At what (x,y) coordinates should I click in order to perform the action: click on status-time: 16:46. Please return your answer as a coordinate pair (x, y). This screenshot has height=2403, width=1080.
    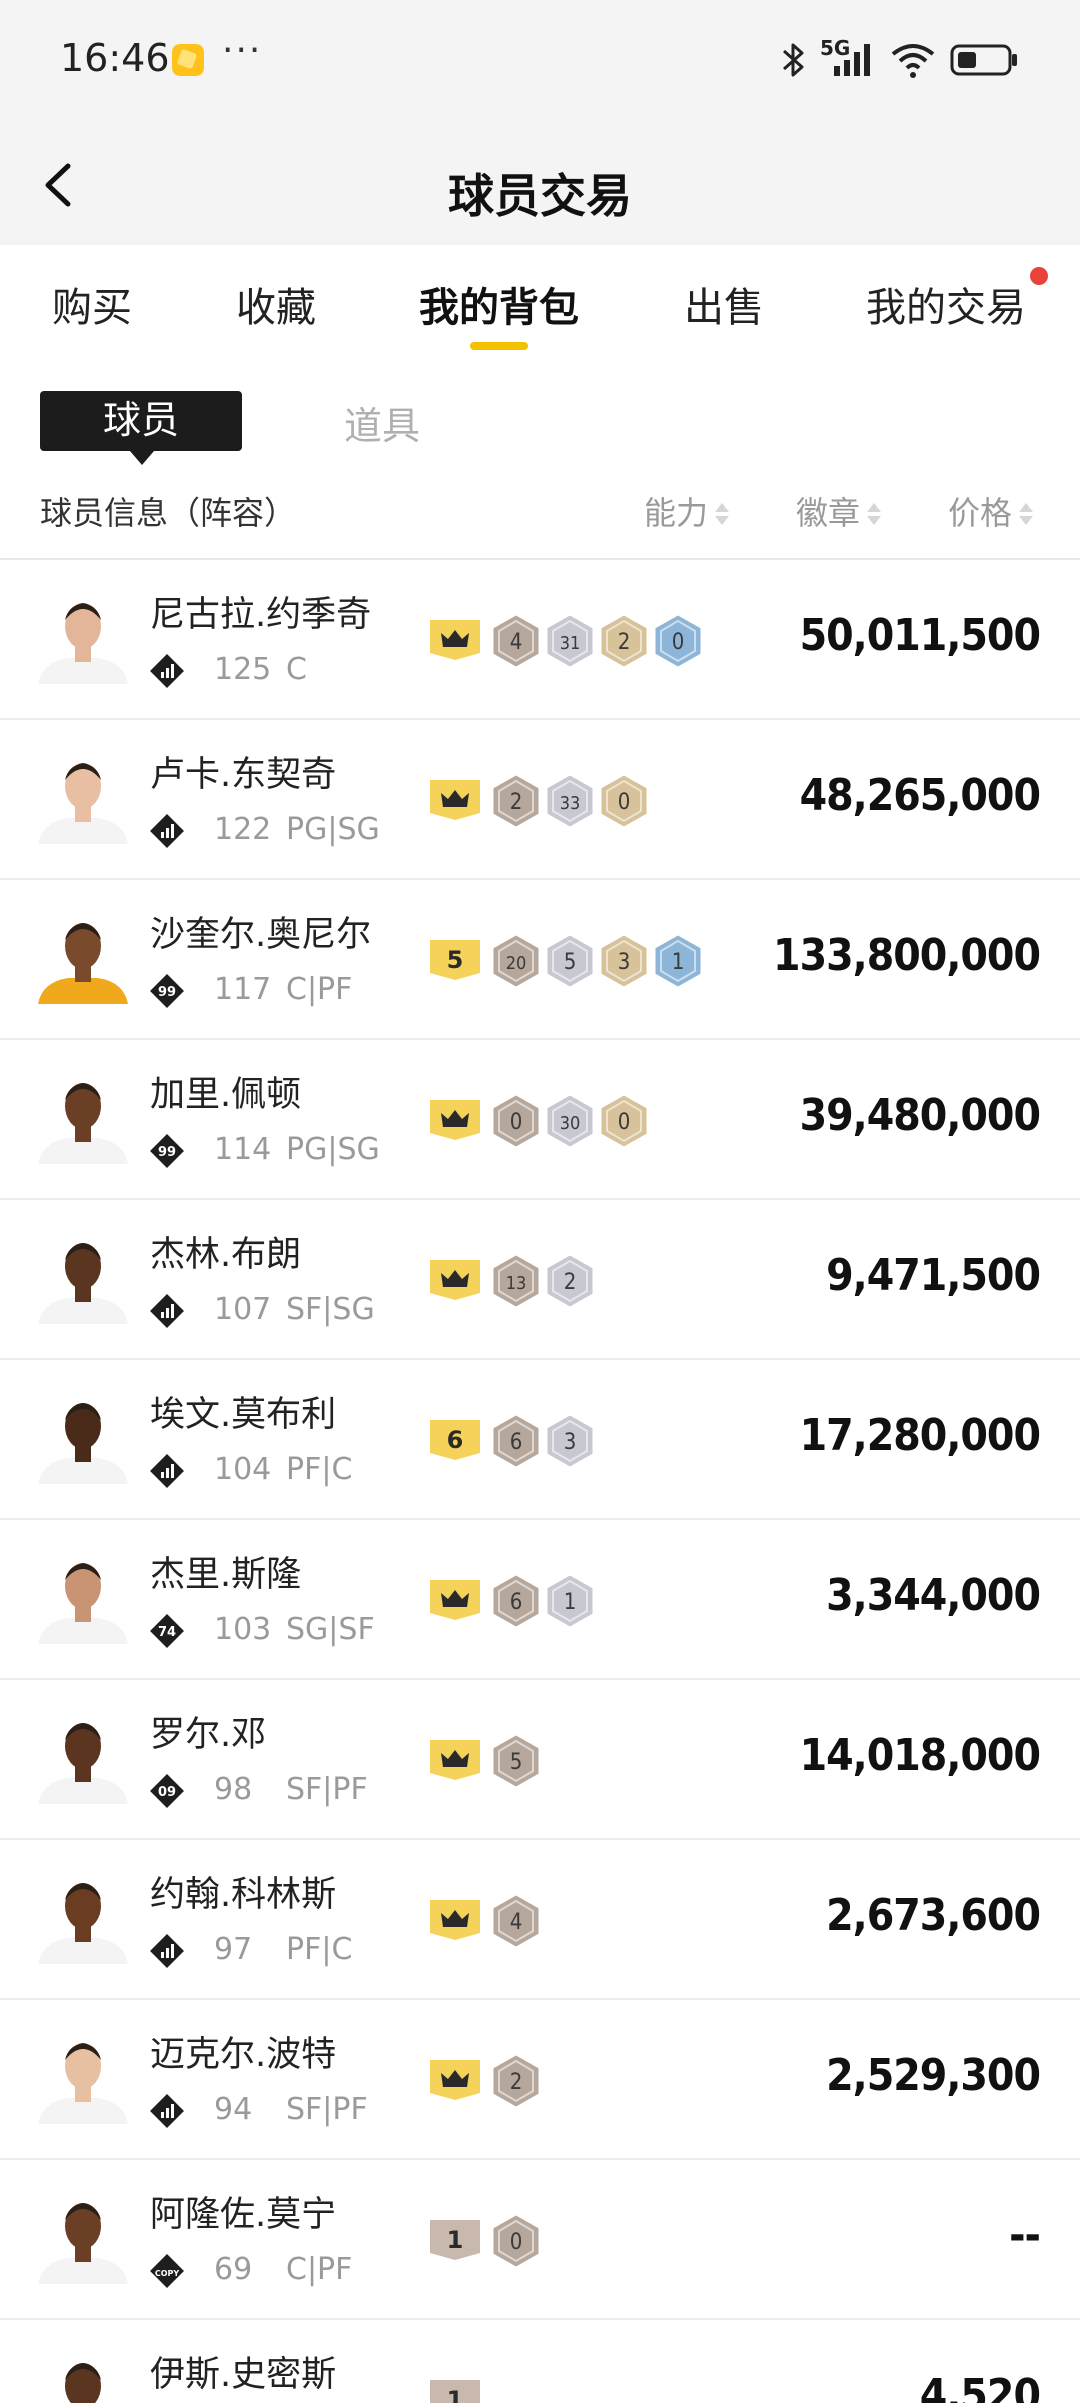
    Looking at the image, I should click on (115, 58).